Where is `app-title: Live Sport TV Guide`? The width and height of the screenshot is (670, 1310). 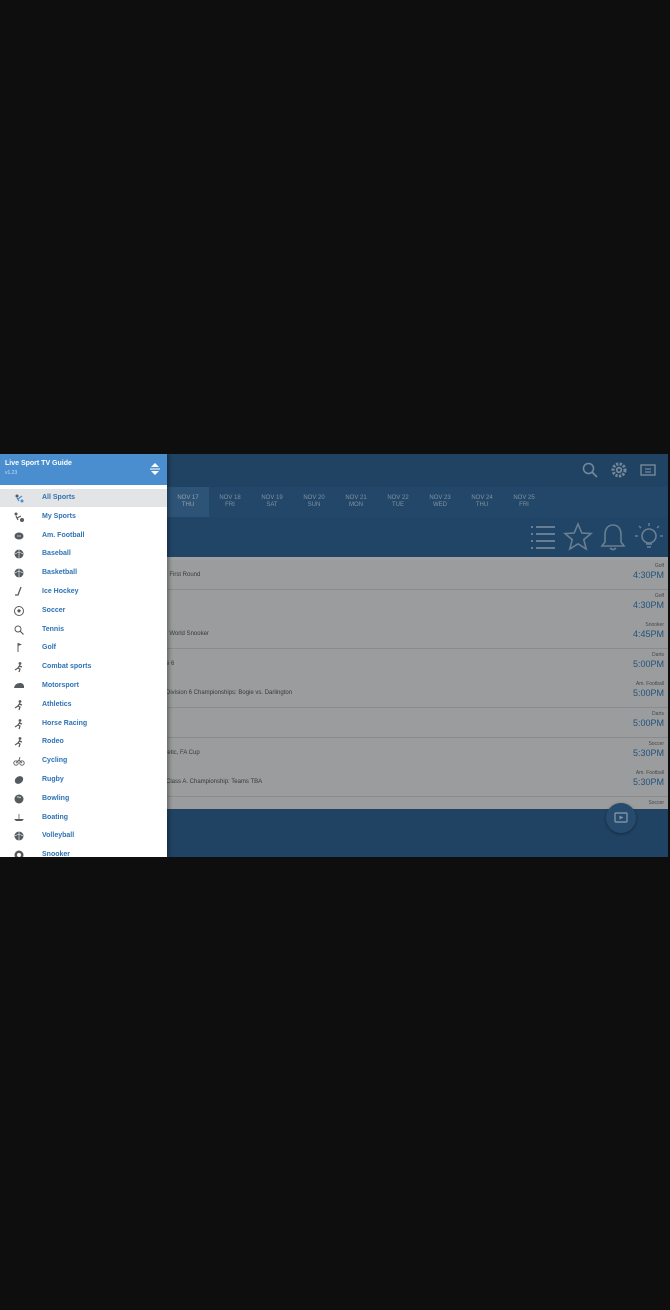 app-title: Live Sport TV Guide is located at coordinates (38, 463).